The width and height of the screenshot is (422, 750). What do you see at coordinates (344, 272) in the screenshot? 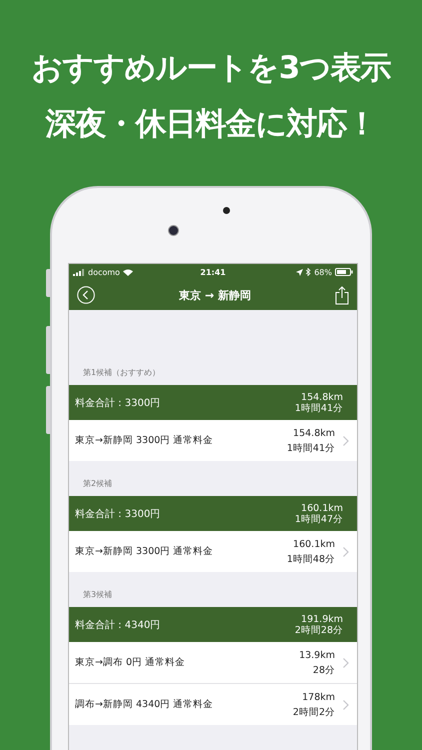
I see `battery-icon` at bounding box center [344, 272].